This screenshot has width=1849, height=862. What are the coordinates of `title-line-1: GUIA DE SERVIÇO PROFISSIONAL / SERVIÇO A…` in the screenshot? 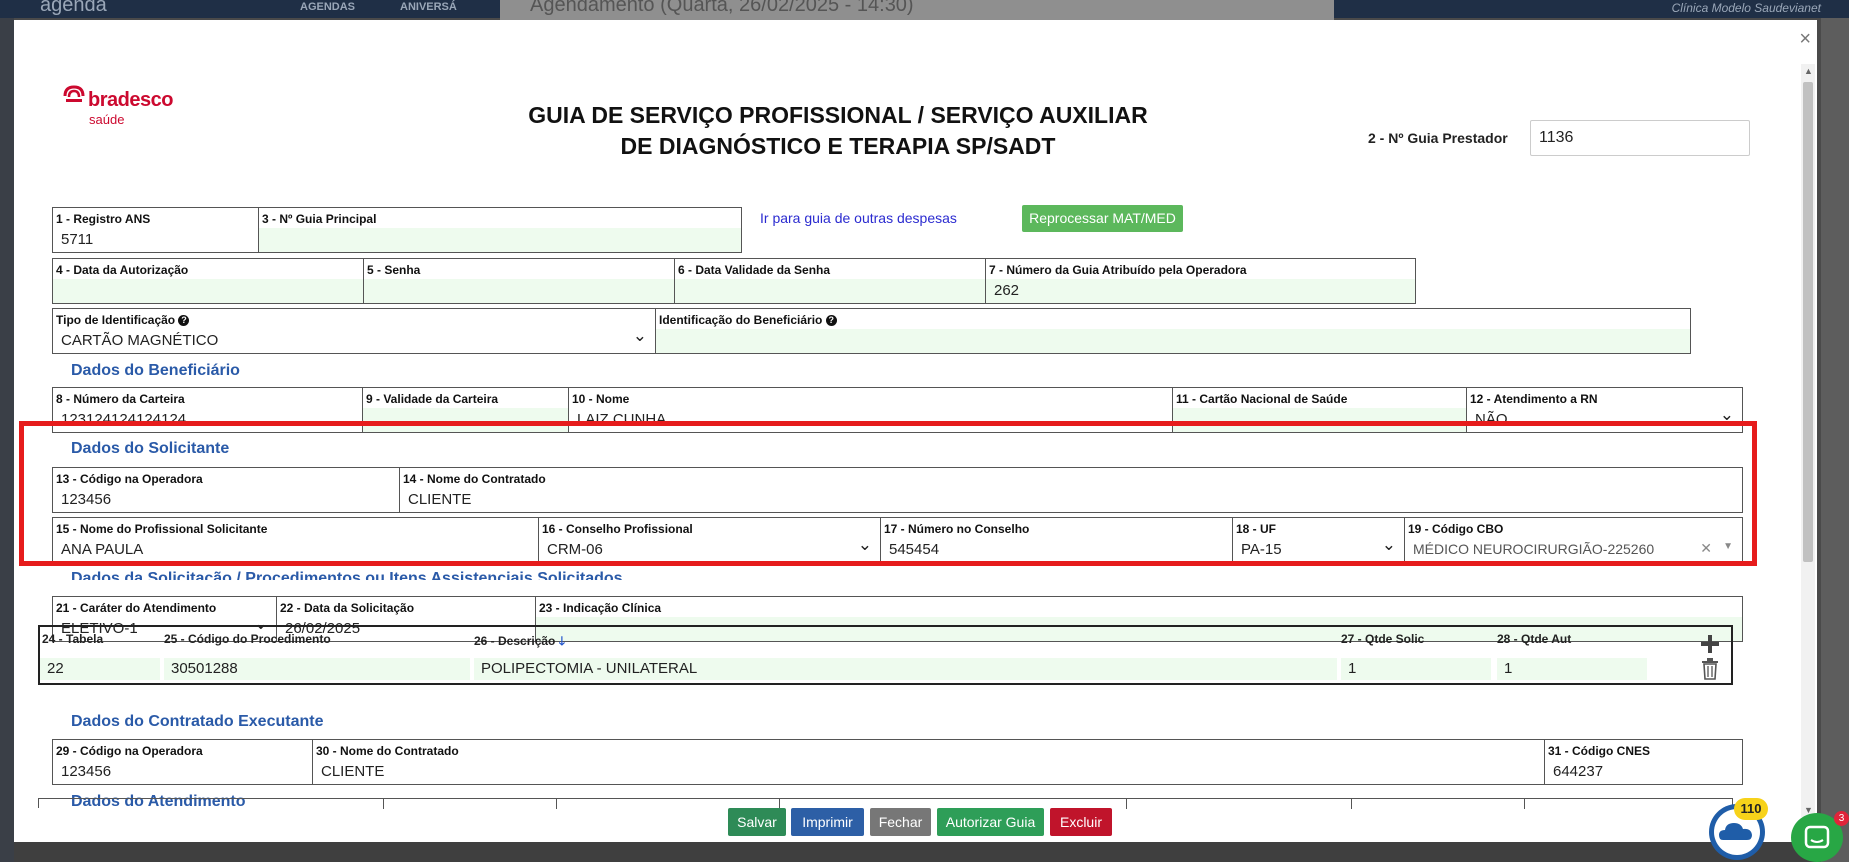 It's located at (838, 115).